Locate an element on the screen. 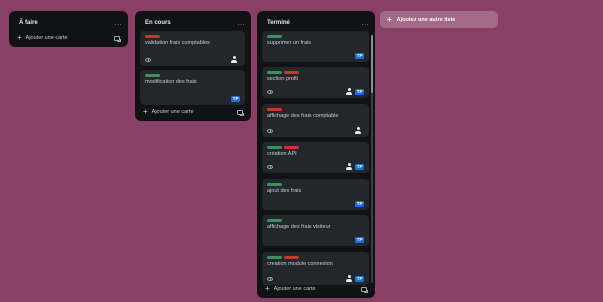  card-title: validation frais comptables is located at coordinates (177, 43).